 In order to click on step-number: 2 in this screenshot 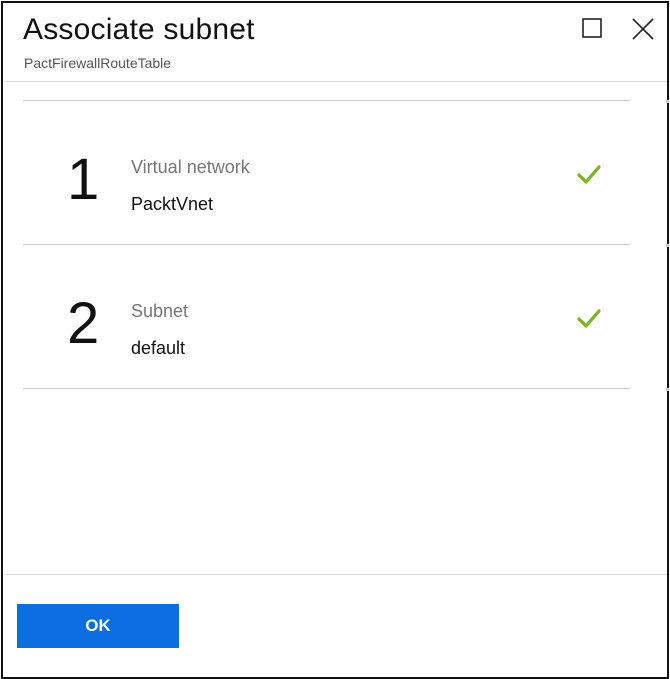, I will do `click(83, 323)`.